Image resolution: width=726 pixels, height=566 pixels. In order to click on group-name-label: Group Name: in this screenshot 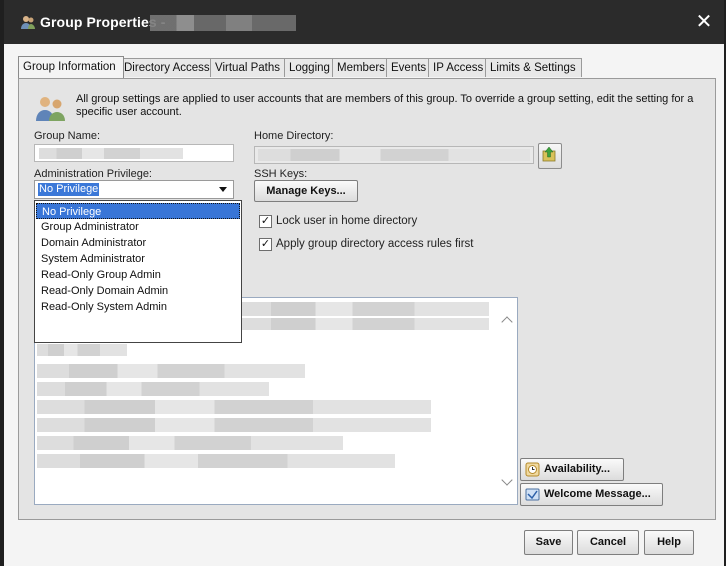, I will do `click(67, 136)`.